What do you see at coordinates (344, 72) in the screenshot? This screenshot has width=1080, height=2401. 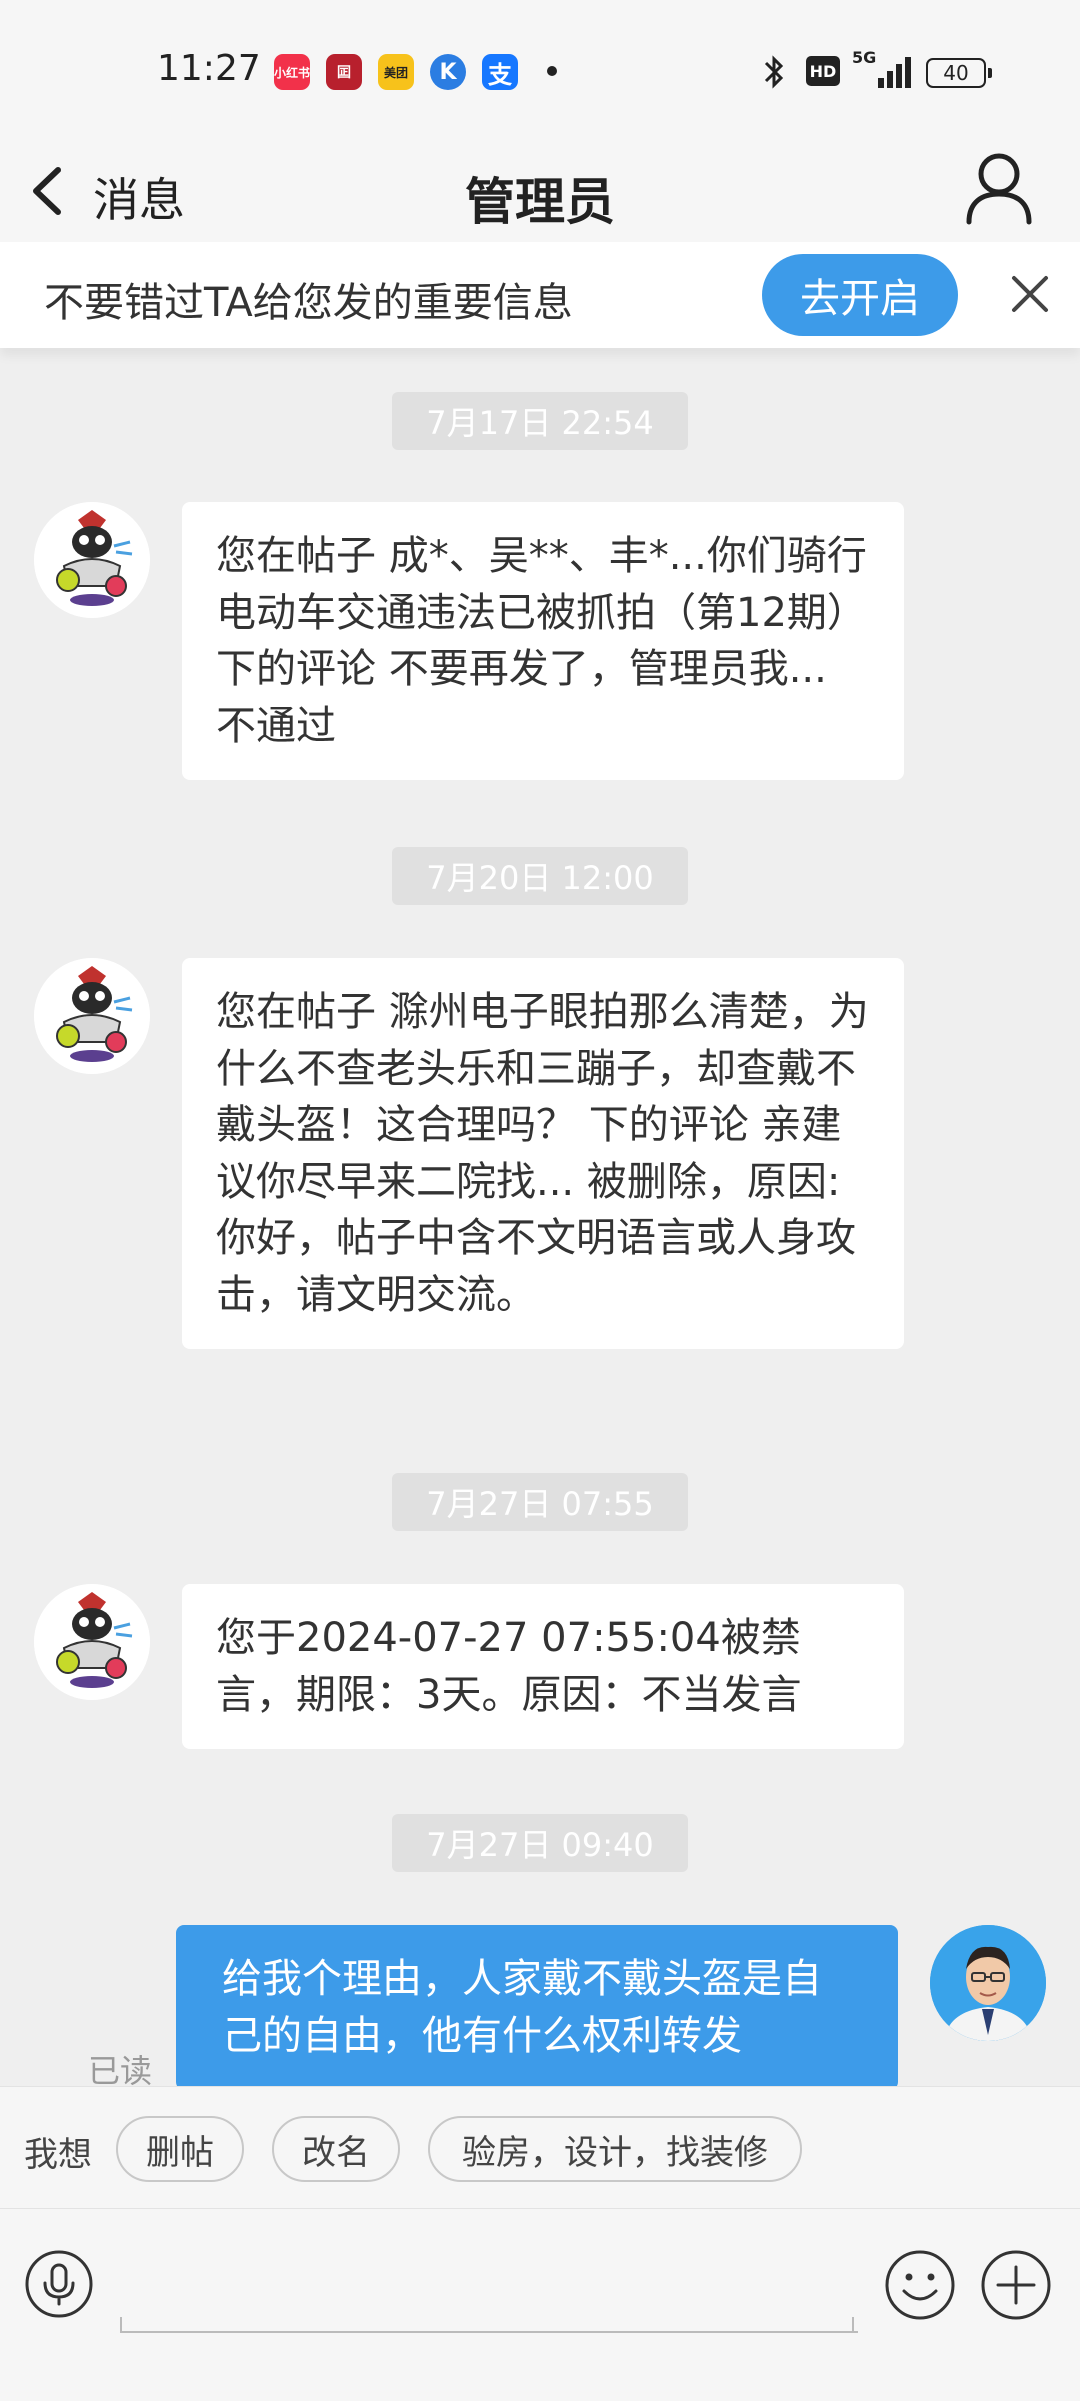 I see `bank-icon: 囸` at bounding box center [344, 72].